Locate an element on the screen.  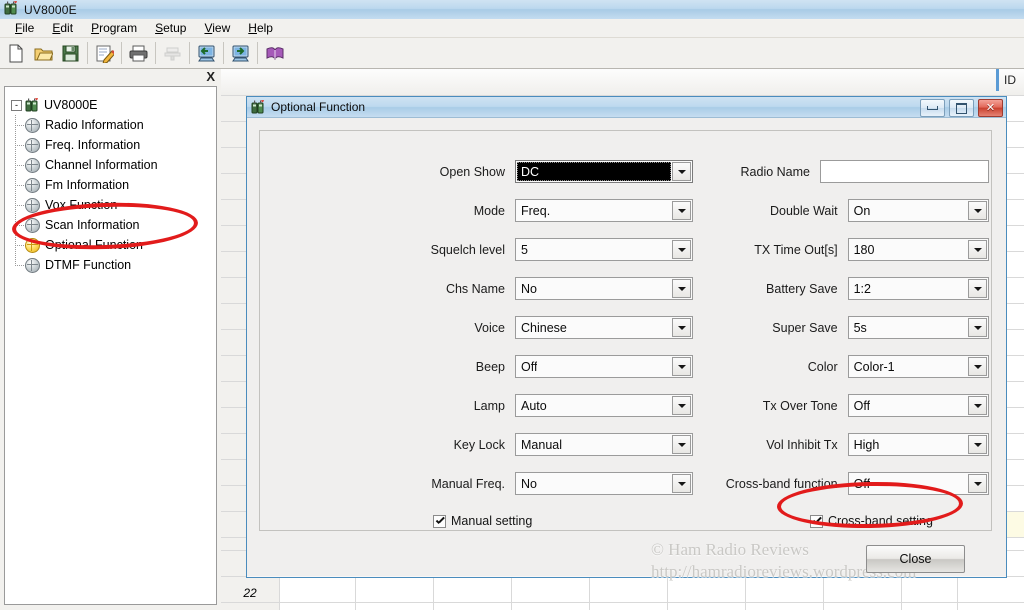
sidebar-item-vox-function: Vox Function is located at coordinates (113, 205).